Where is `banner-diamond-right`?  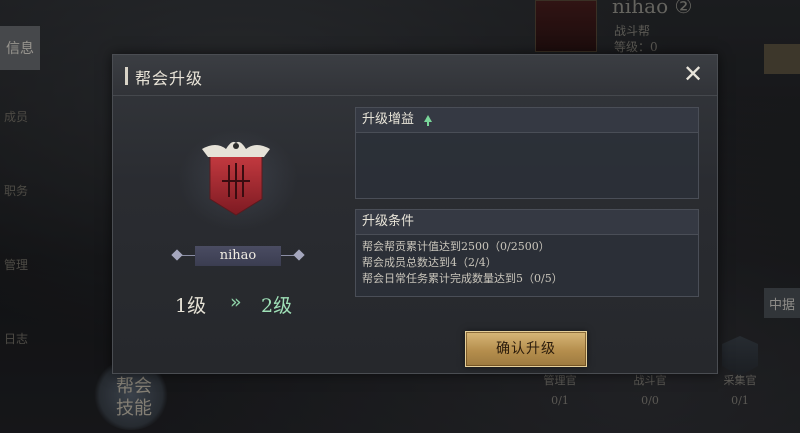 banner-diamond-right is located at coordinates (299, 255).